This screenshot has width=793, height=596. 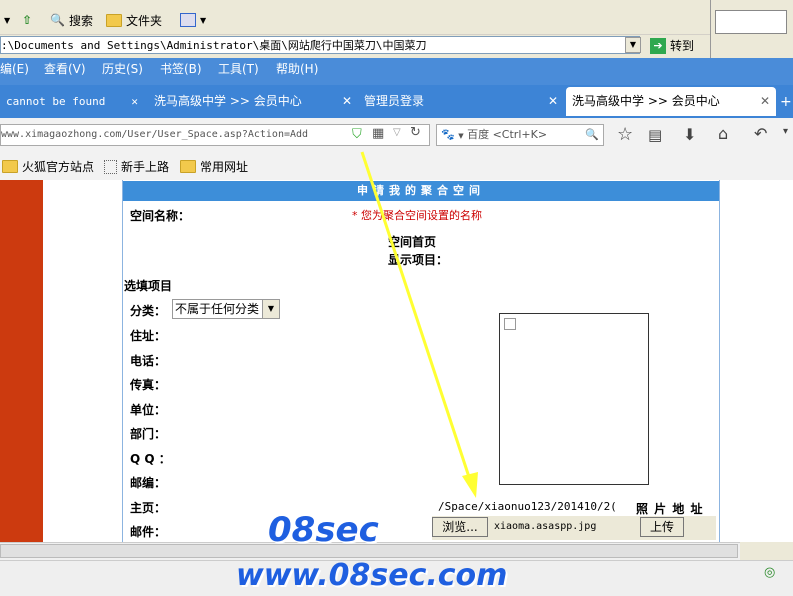 I want to click on status-globe-icon: ◎, so click(x=769, y=572).